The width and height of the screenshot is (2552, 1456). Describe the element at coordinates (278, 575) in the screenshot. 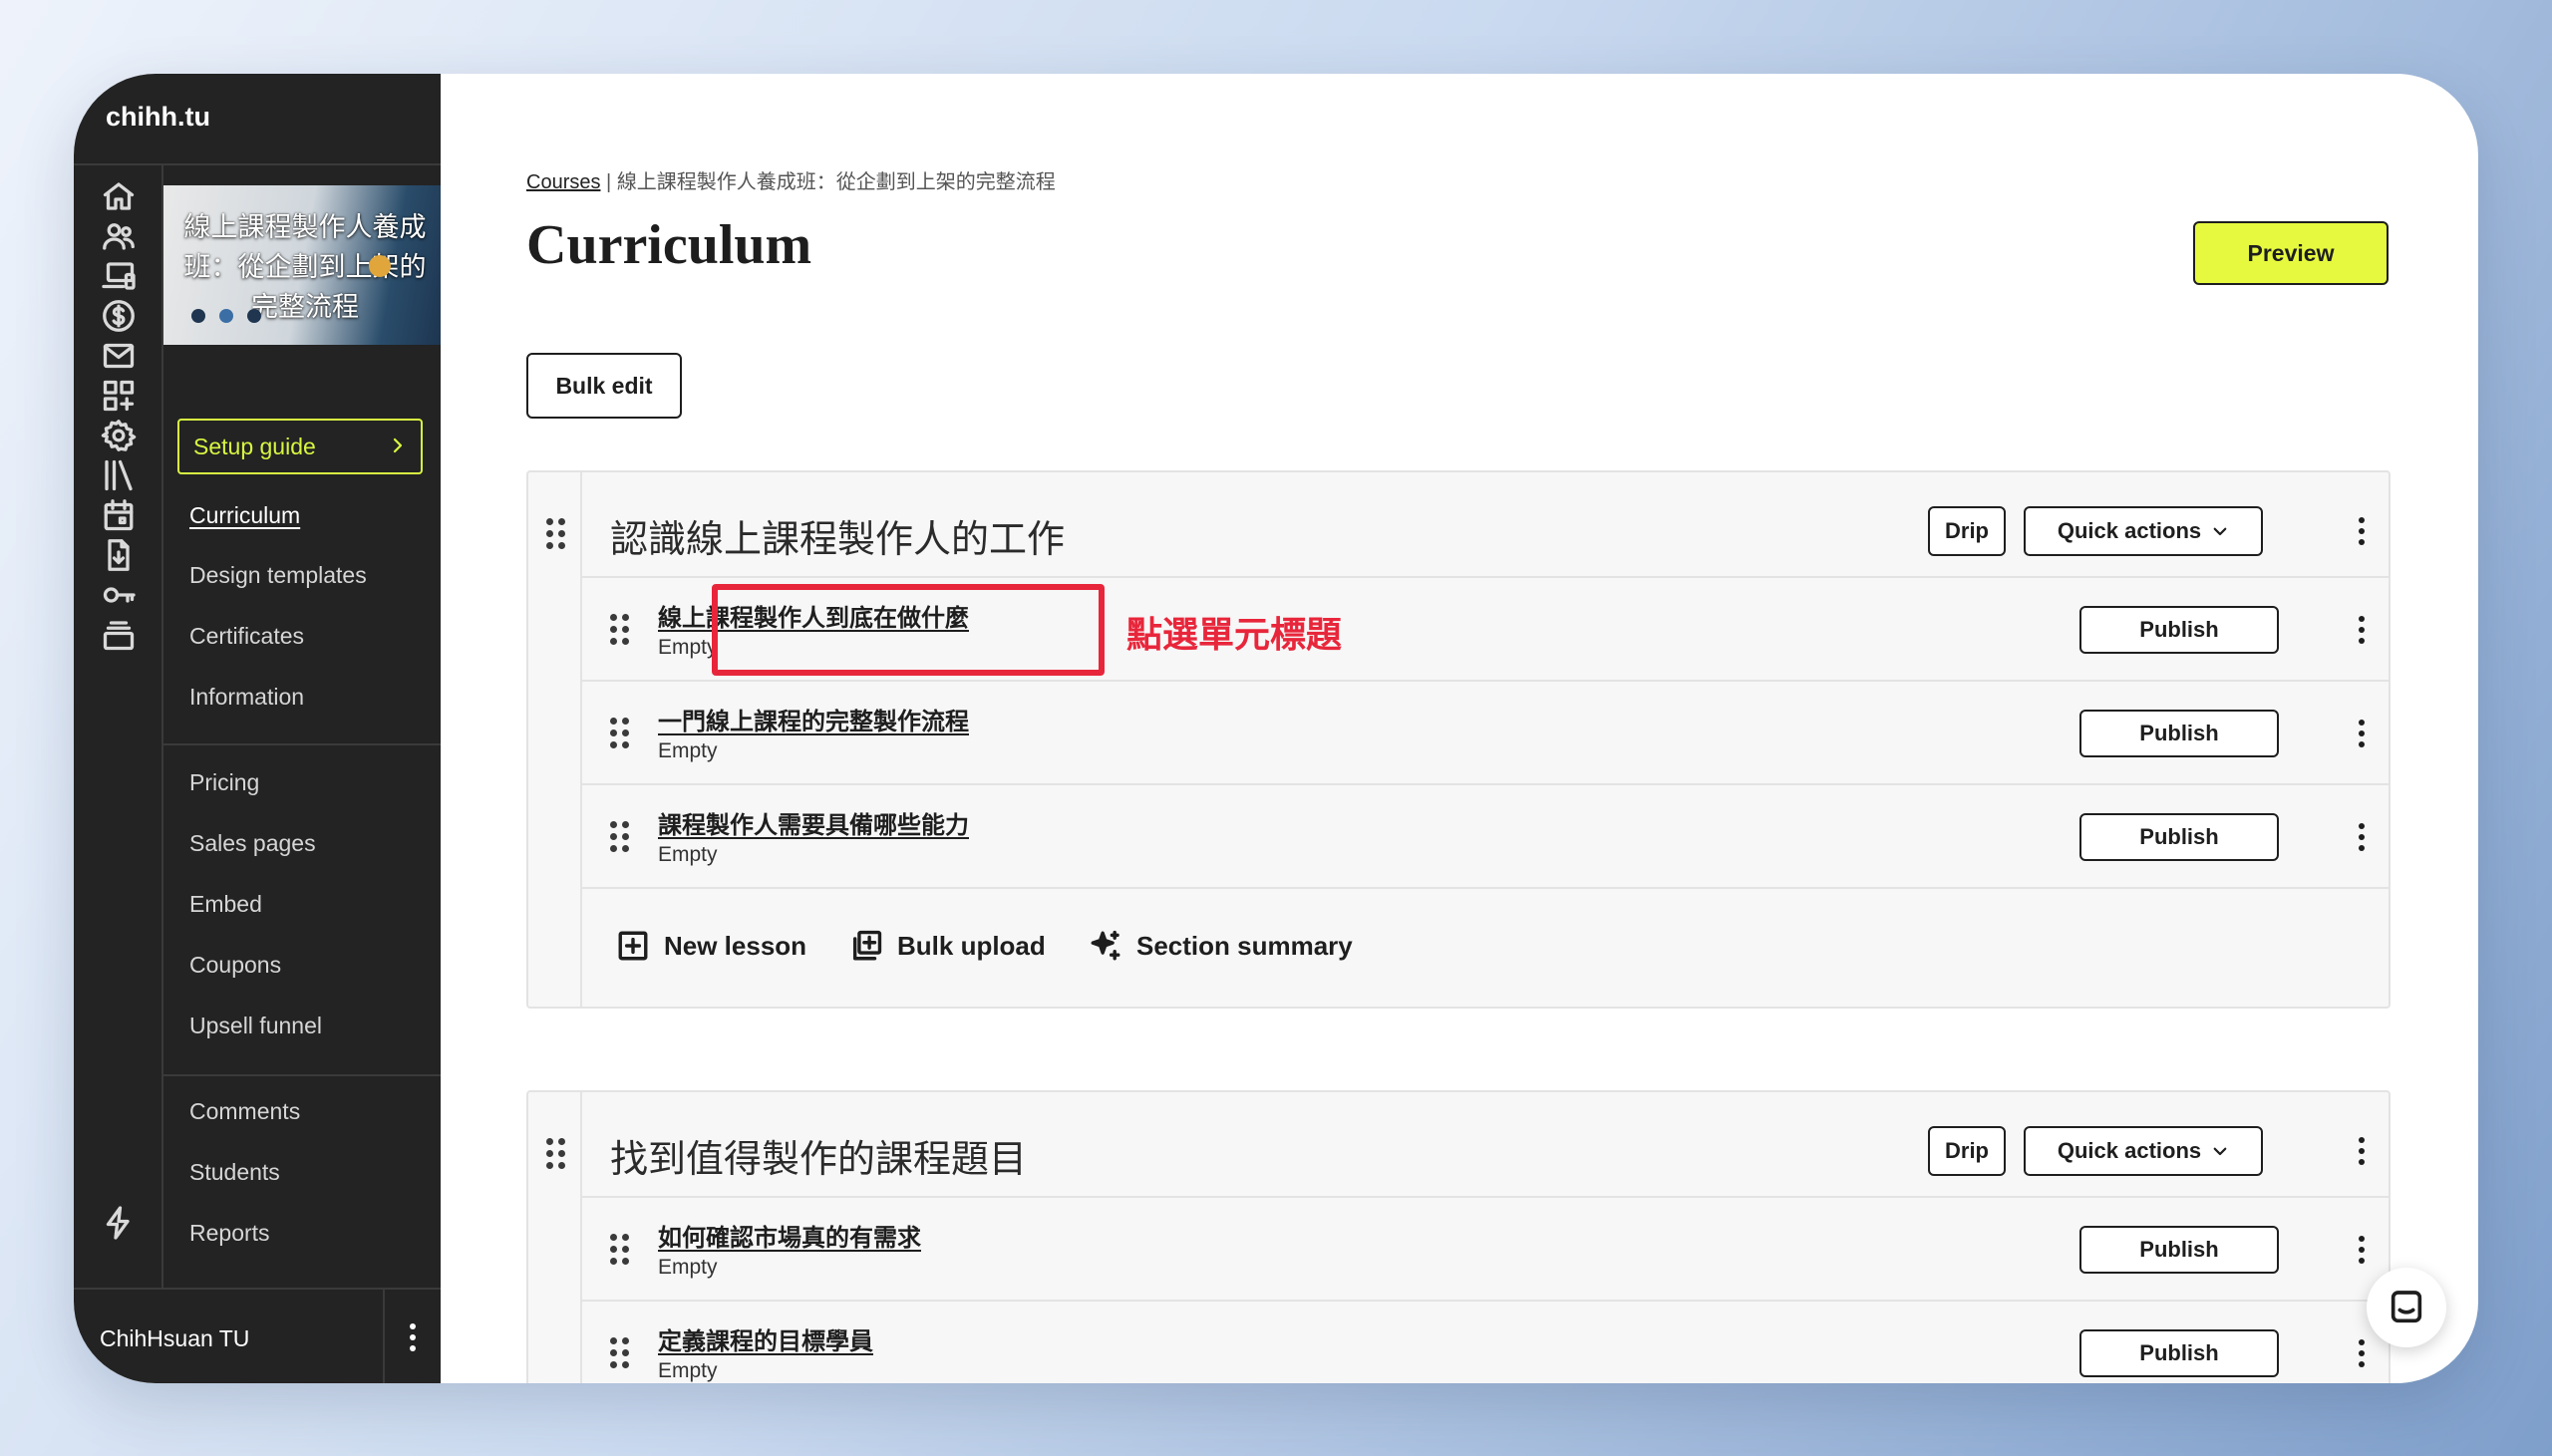

I see `nav-design-templates: Design templates` at that location.